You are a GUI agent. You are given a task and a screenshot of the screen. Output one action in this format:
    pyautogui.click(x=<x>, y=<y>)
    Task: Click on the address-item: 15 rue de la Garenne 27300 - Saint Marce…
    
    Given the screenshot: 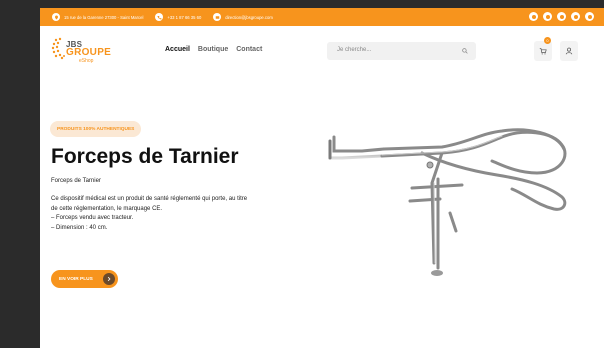 What is the action you would take?
    pyautogui.click(x=97, y=17)
    